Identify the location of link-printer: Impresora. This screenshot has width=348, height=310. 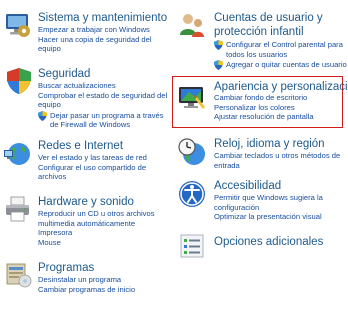
(97, 233).